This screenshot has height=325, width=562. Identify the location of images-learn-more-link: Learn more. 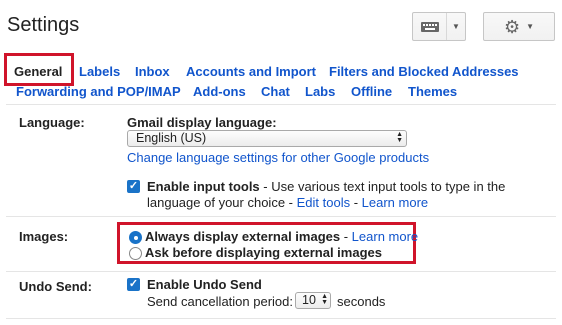
(385, 236).